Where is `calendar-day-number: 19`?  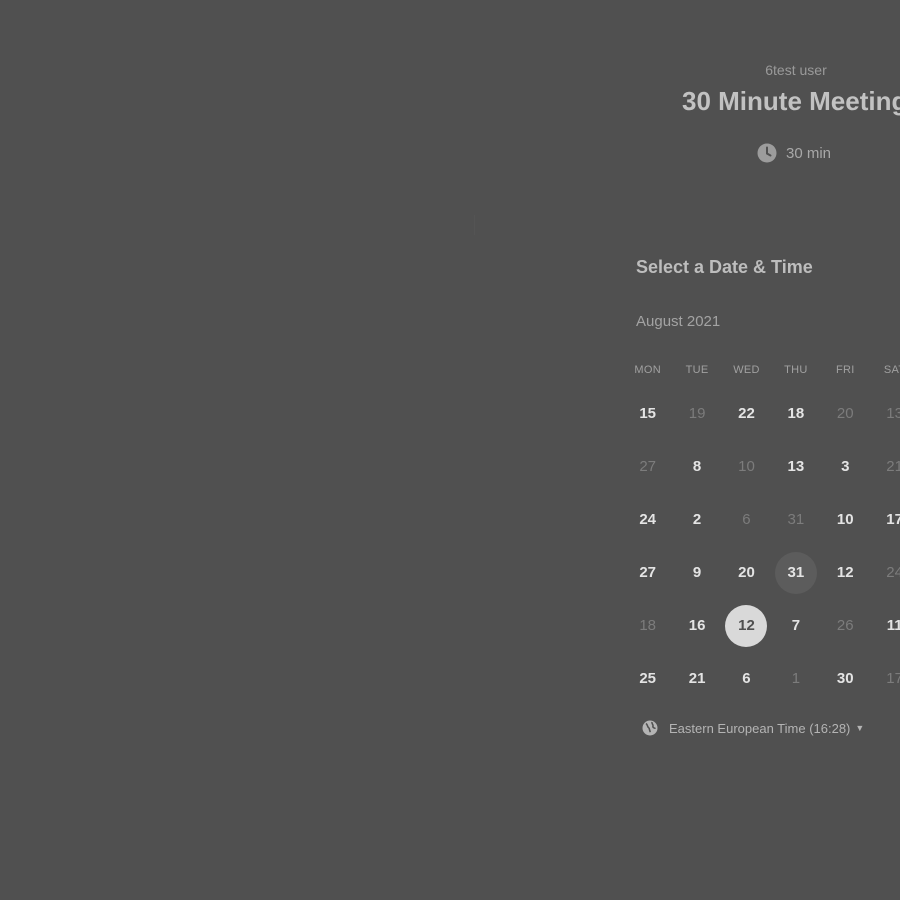 calendar-day-number: 19 is located at coordinates (697, 413).